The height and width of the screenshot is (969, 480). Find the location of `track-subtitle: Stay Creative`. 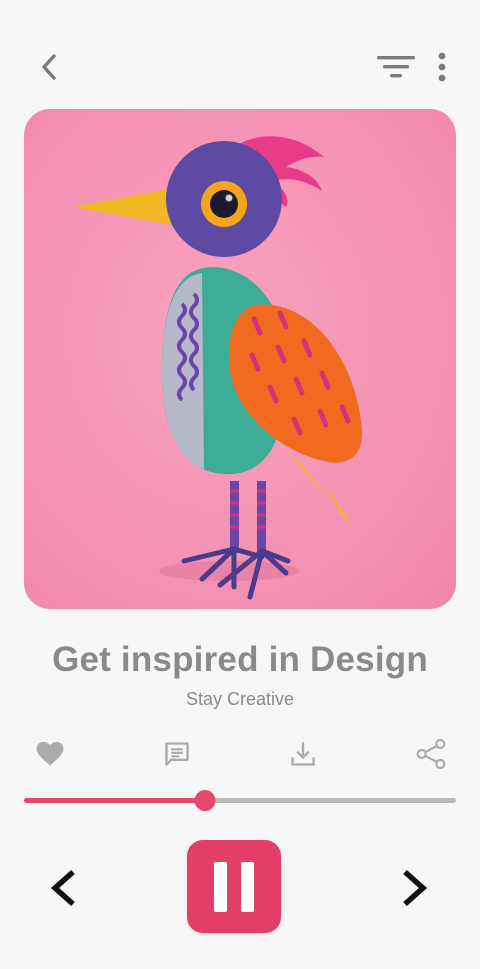

track-subtitle: Stay Creative is located at coordinates (240, 699).